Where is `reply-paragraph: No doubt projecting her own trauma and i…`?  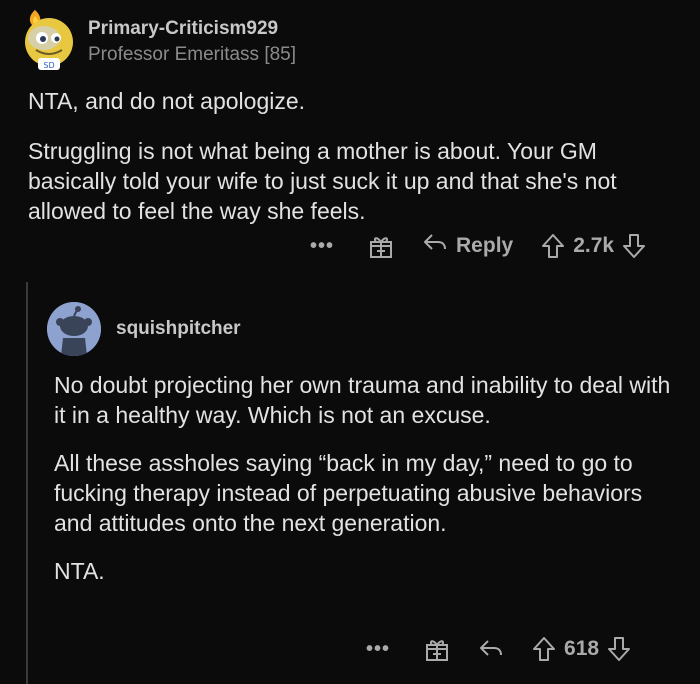
reply-paragraph: No doubt projecting her own trauma and i… is located at coordinates (362, 400).